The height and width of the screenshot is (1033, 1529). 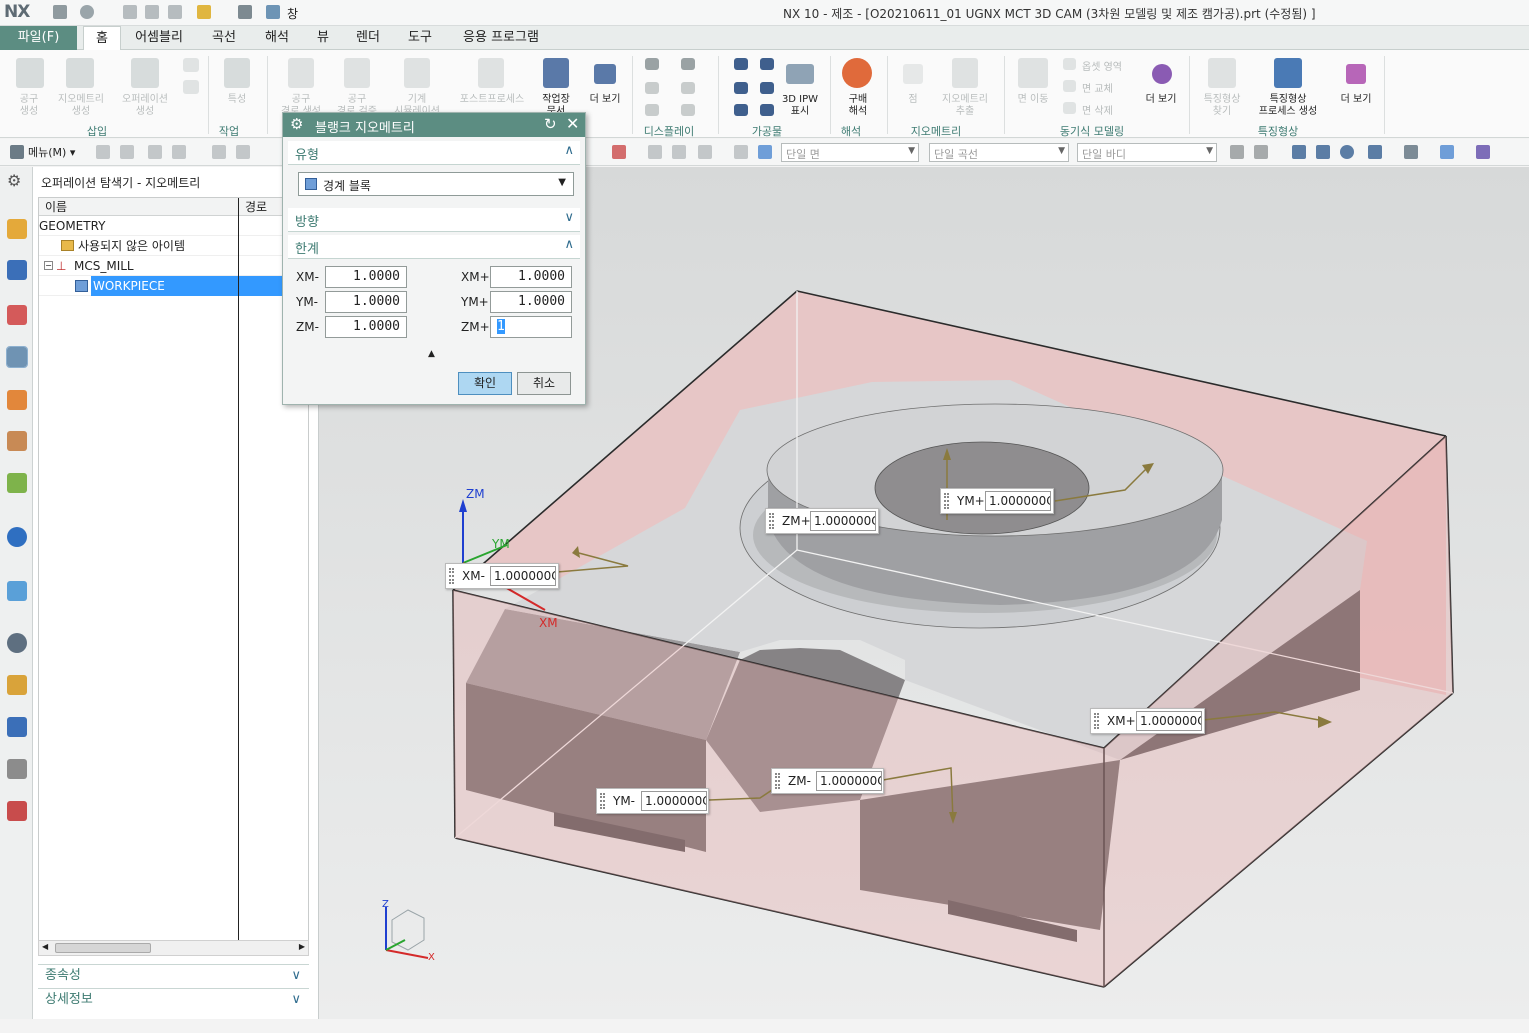 I want to click on xm-minus-field: 1.0000, so click(x=366, y=277).